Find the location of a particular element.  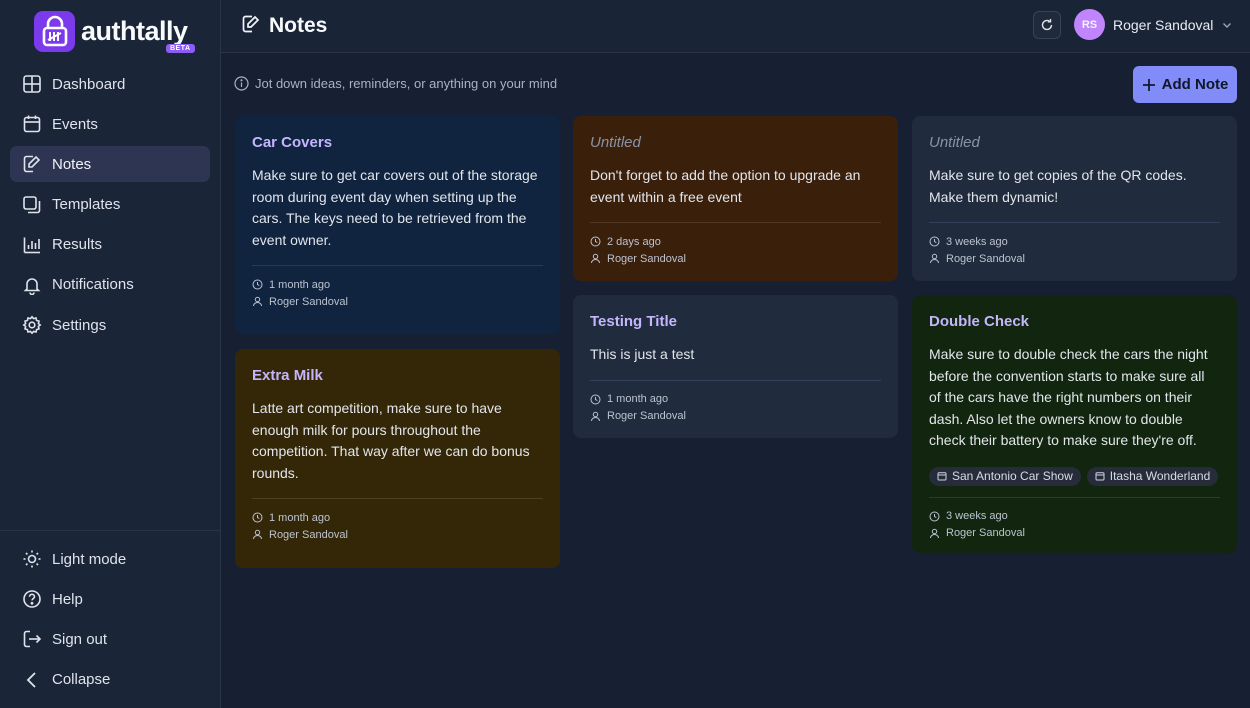

sidebar-item-notifications: Notifications is located at coordinates (110, 285).